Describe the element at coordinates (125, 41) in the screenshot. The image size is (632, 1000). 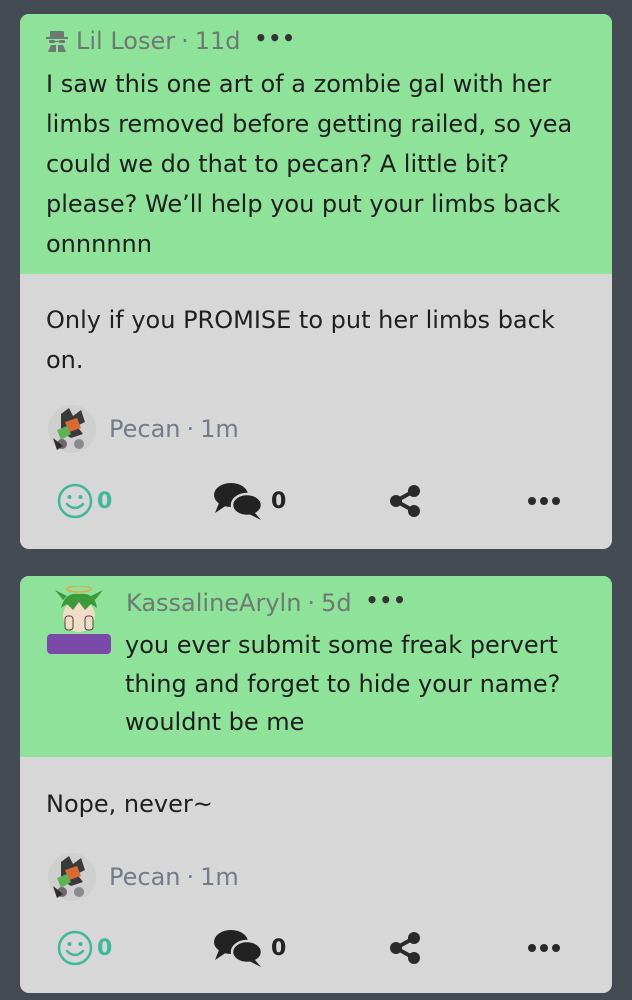
I see `question-author: Lil Loser` at that location.